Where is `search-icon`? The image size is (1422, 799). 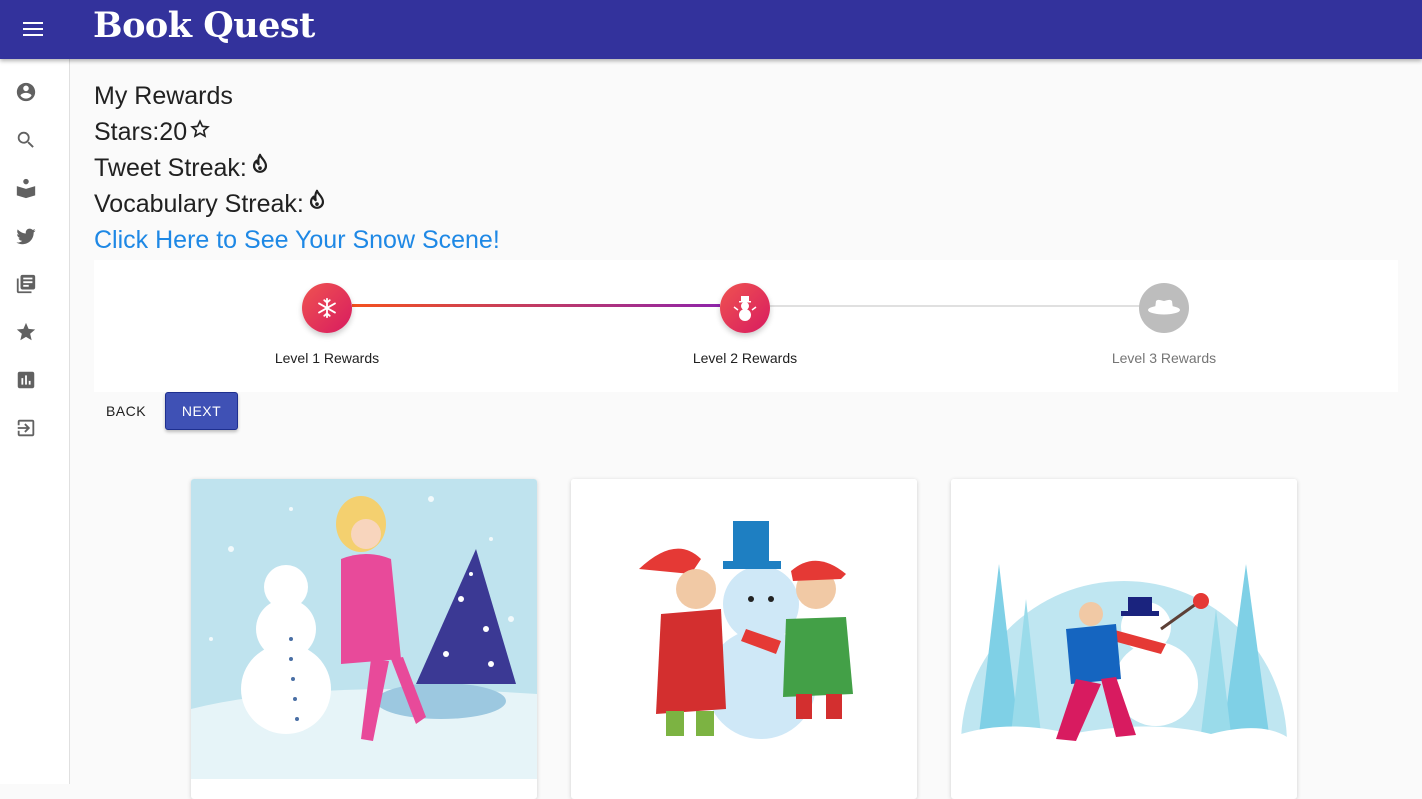
search-icon is located at coordinates (26, 140).